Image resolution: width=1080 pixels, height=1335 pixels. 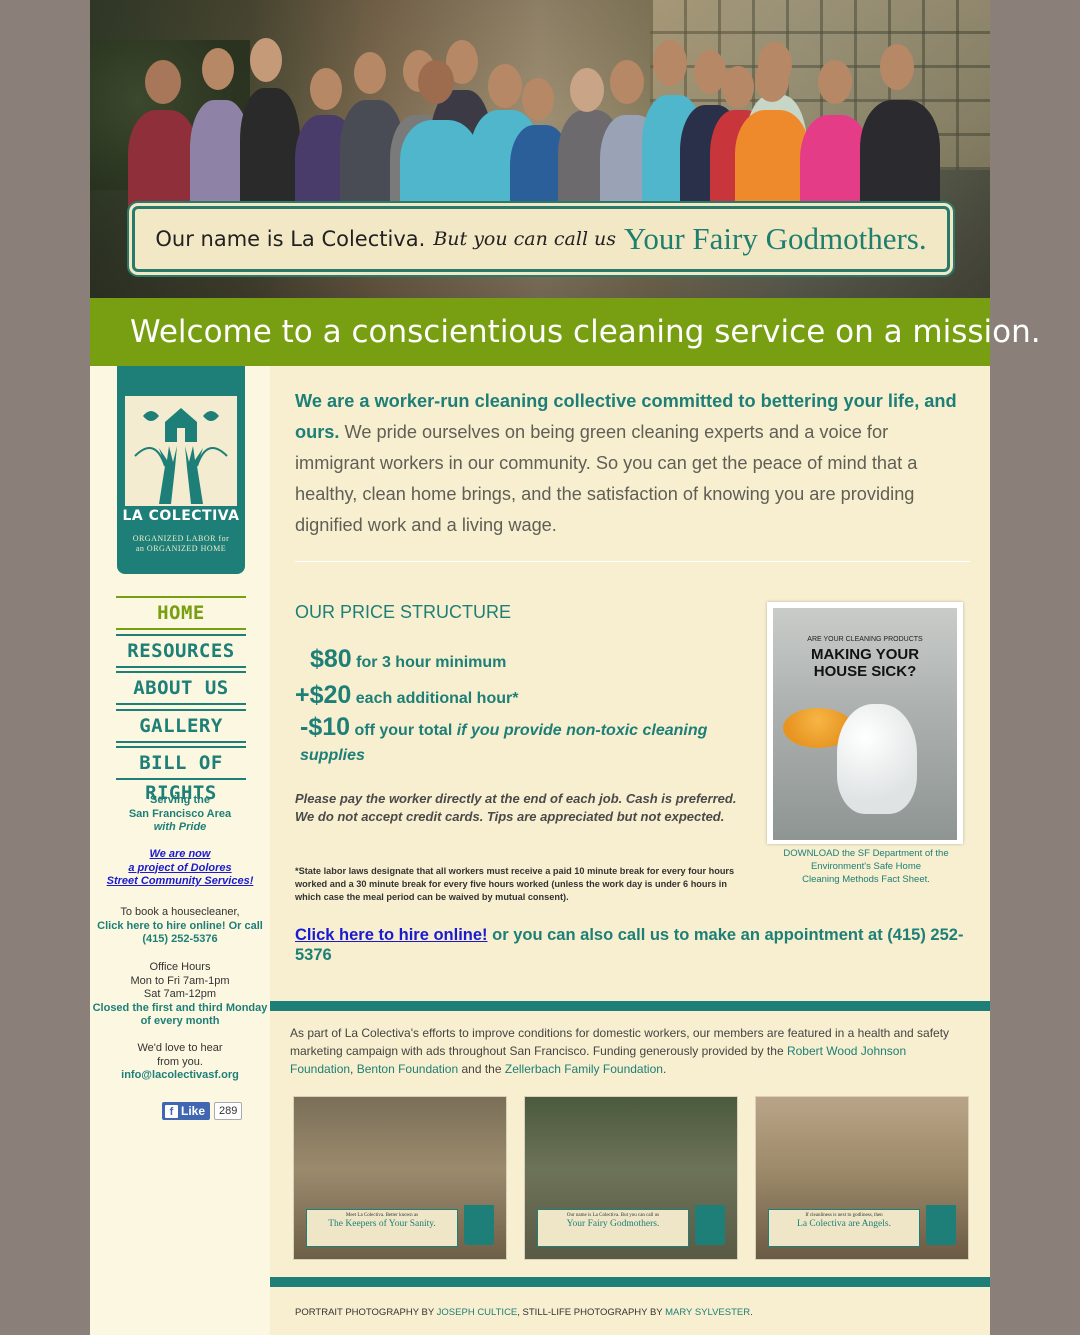 I want to click on office-hours-line: Sat 7am-12pm, so click(x=180, y=994).